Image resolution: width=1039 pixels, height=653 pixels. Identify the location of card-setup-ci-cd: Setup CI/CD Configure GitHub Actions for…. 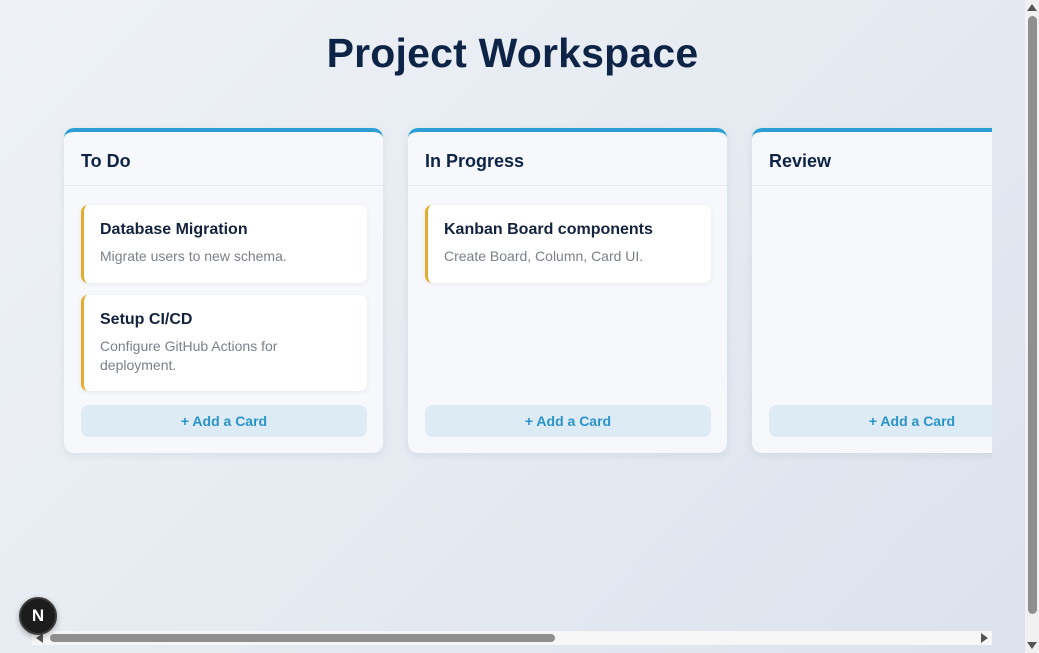
(224, 343).